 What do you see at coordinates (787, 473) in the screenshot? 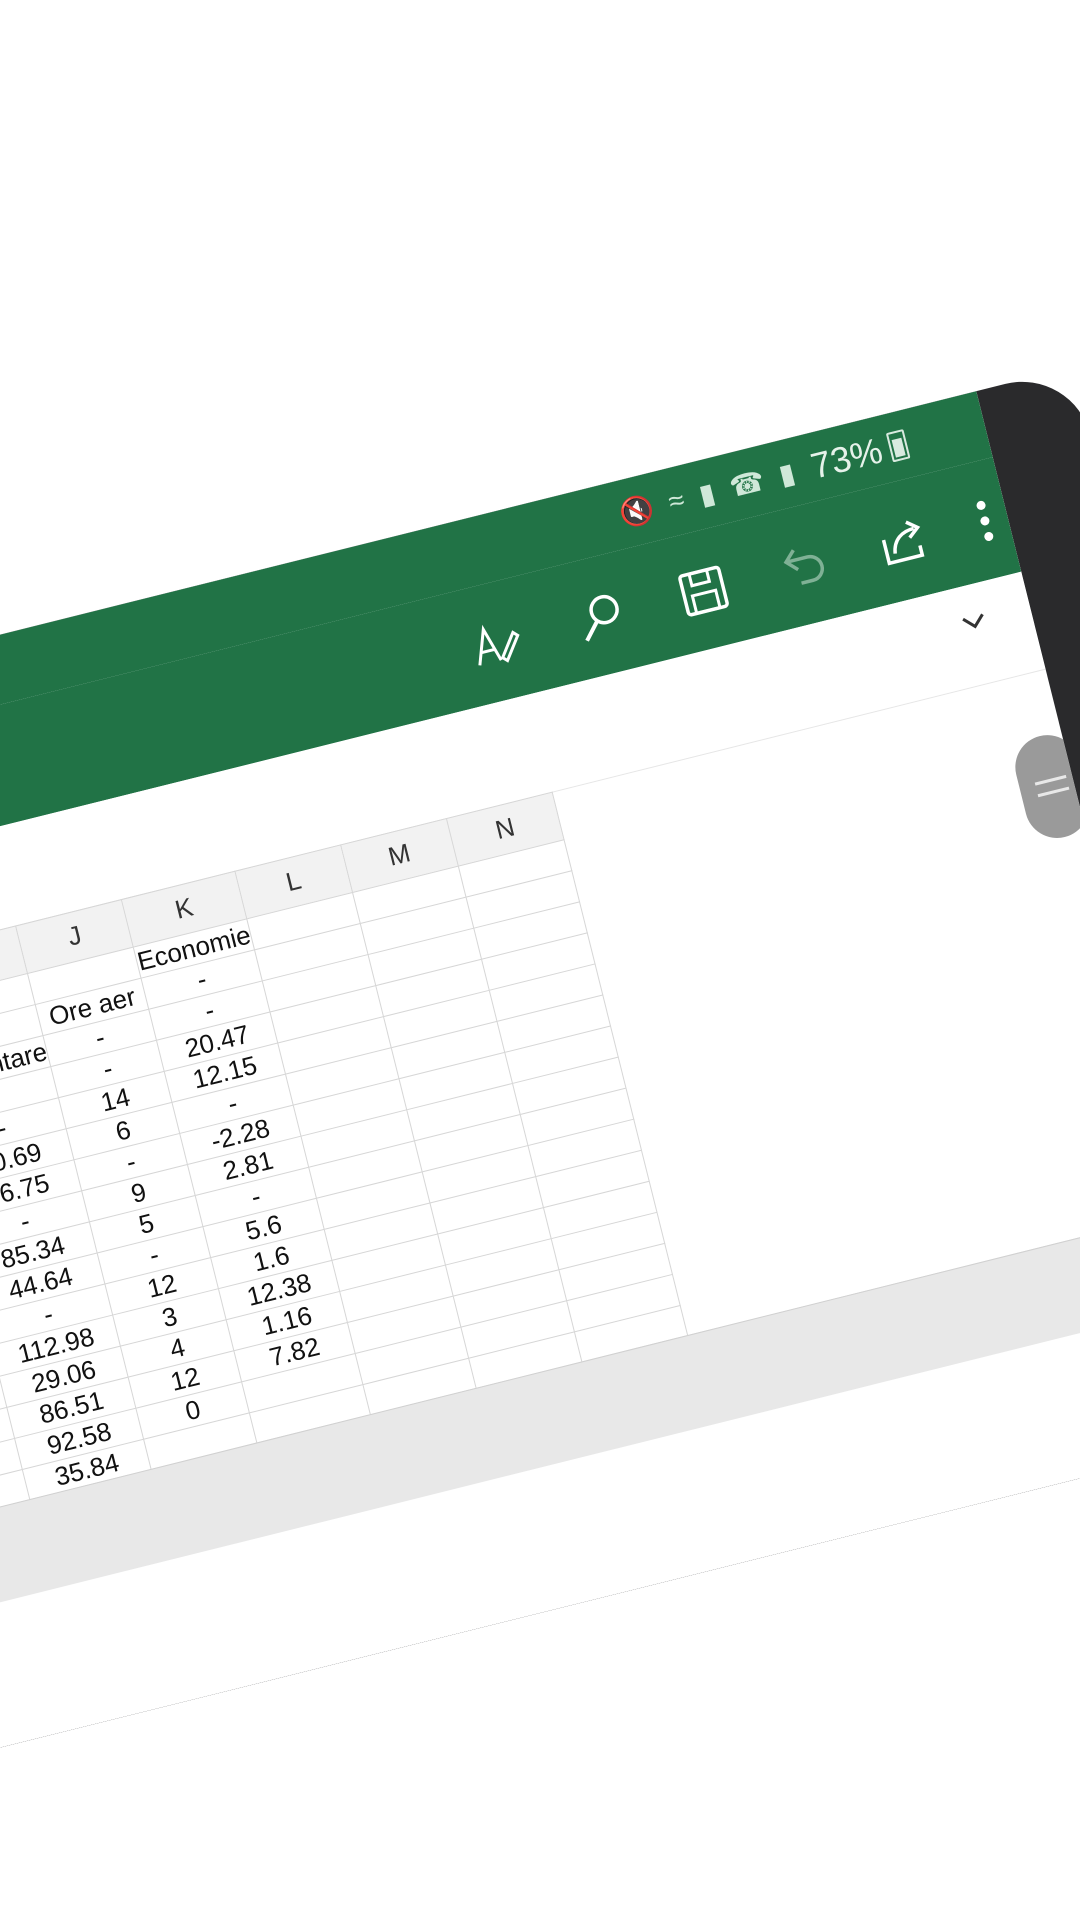
I see `signal-icon-2: ▮` at bounding box center [787, 473].